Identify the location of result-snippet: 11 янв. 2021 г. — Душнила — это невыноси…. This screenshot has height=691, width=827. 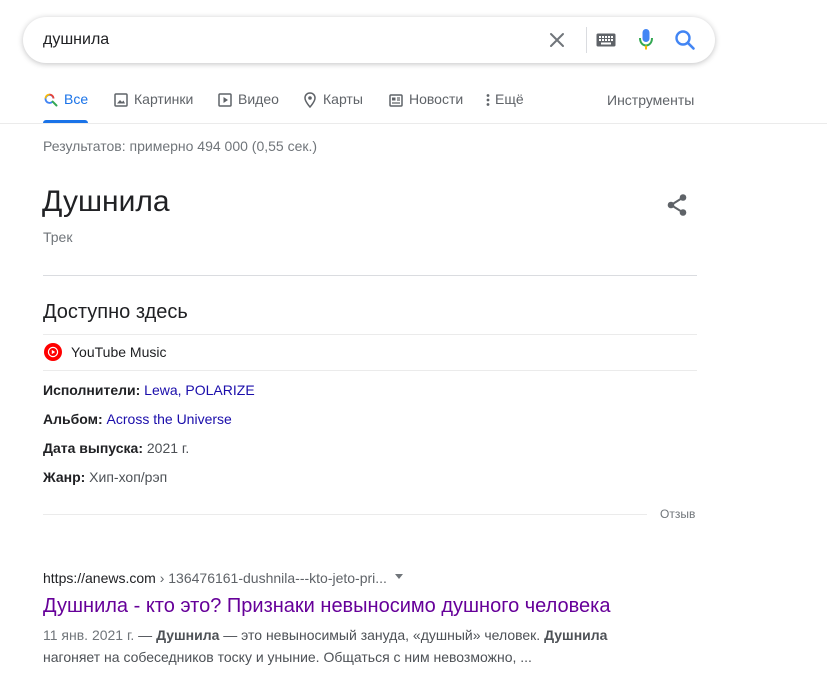
(343, 646).